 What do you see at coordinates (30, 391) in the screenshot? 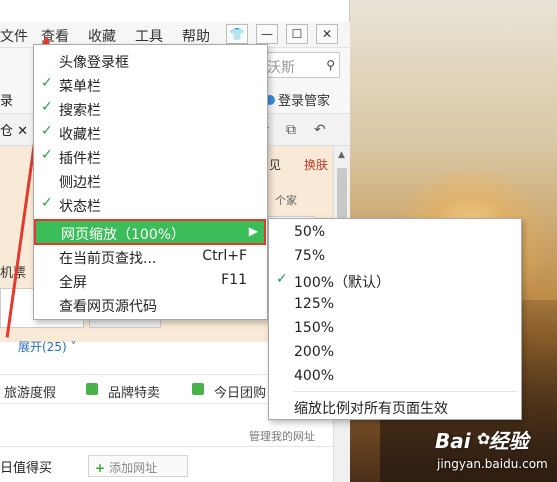
I see `category-travel: 旅游度假` at bounding box center [30, 391].